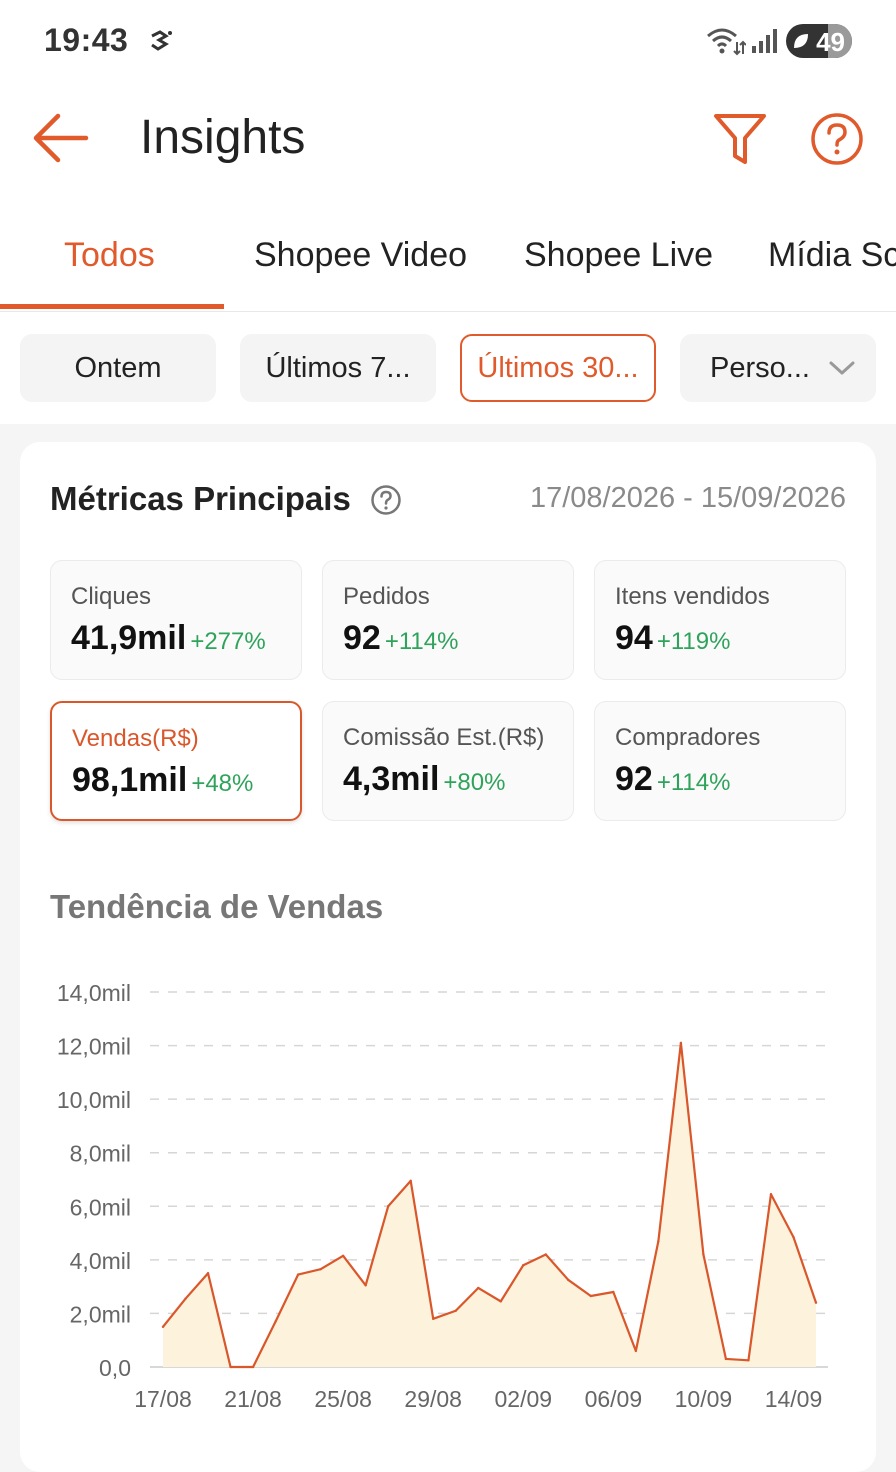 The height and width of the screenshot is (1472, 896). Describe the element at coordinates (448, 620) in the screenshot. I see `metric-pedidos: Pedidos 92 +114%` at that location.